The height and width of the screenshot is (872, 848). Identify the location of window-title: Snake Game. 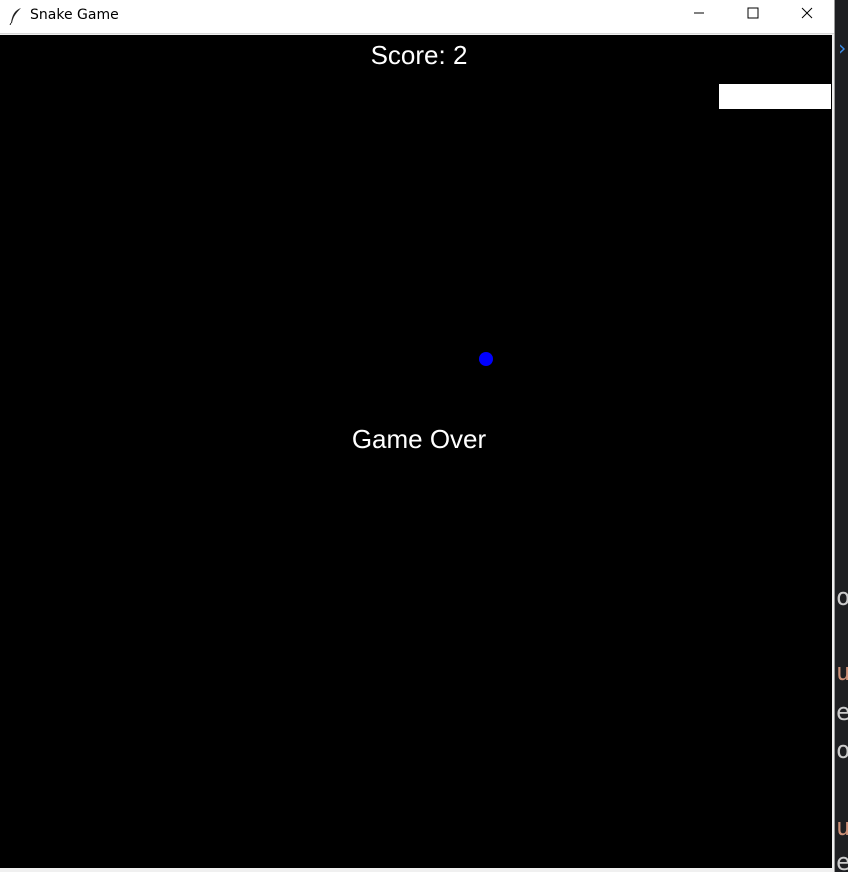
(74, 15).